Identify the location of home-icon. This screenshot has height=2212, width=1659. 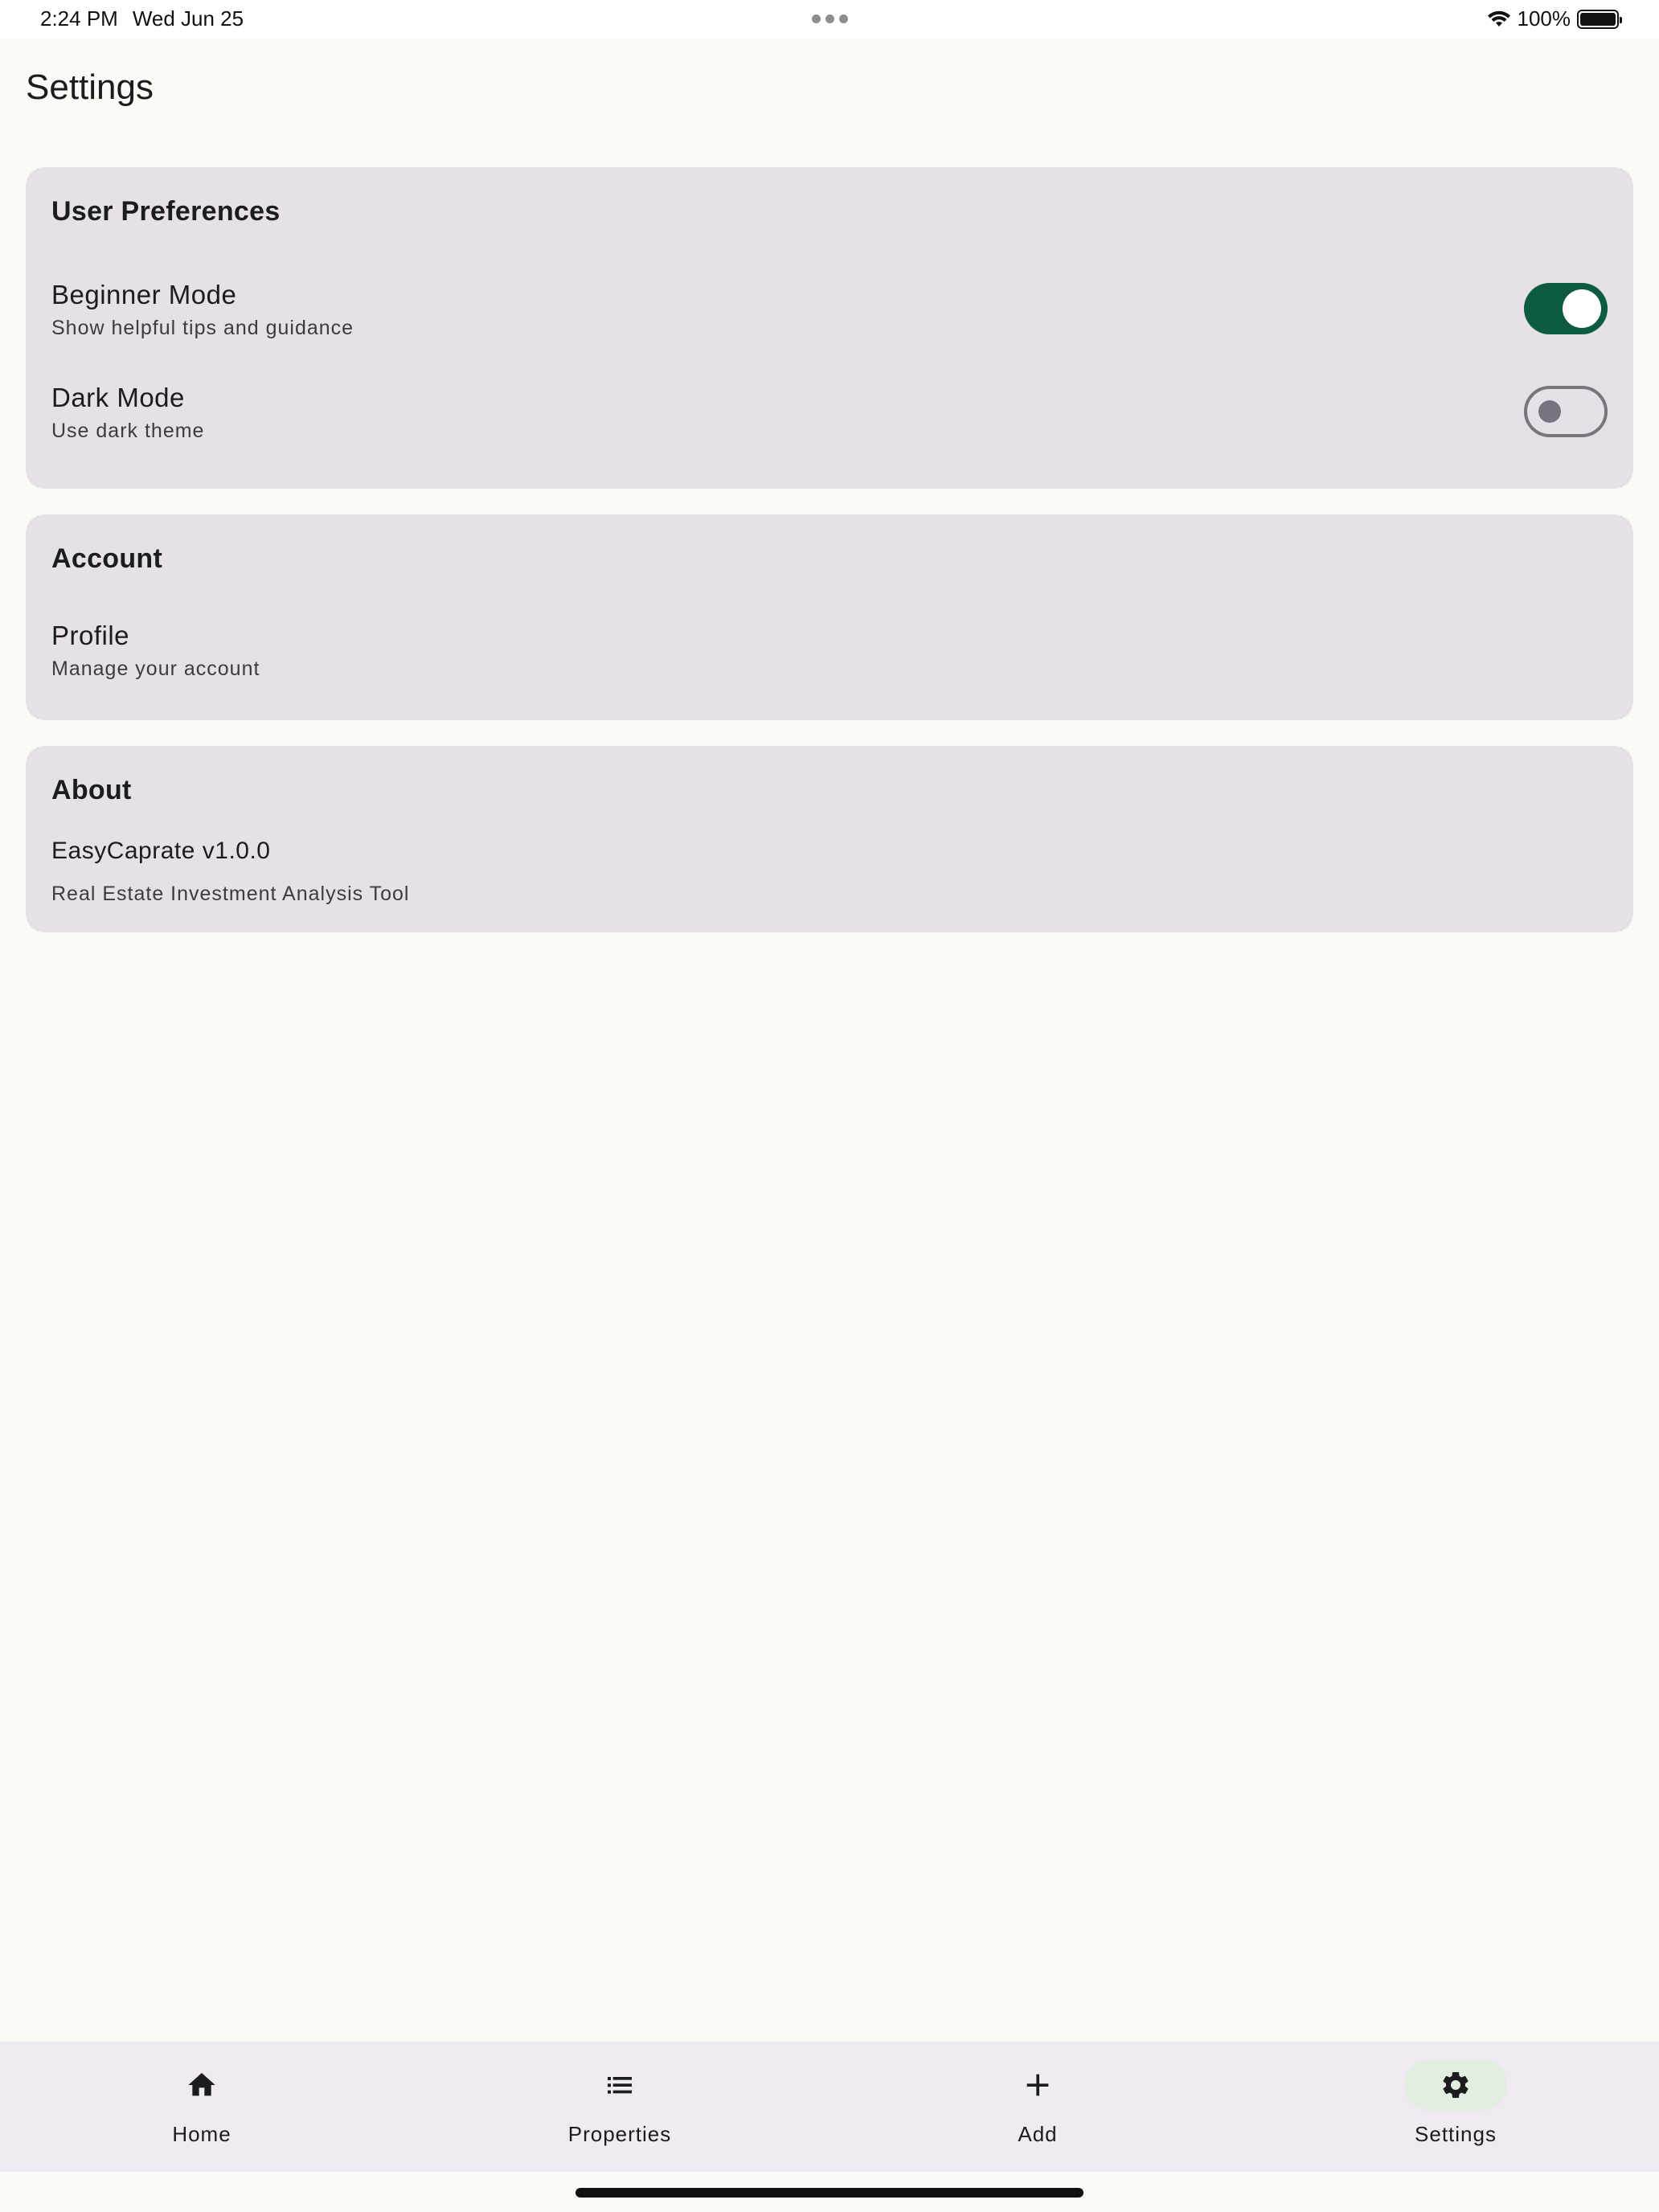
(201, 2084).